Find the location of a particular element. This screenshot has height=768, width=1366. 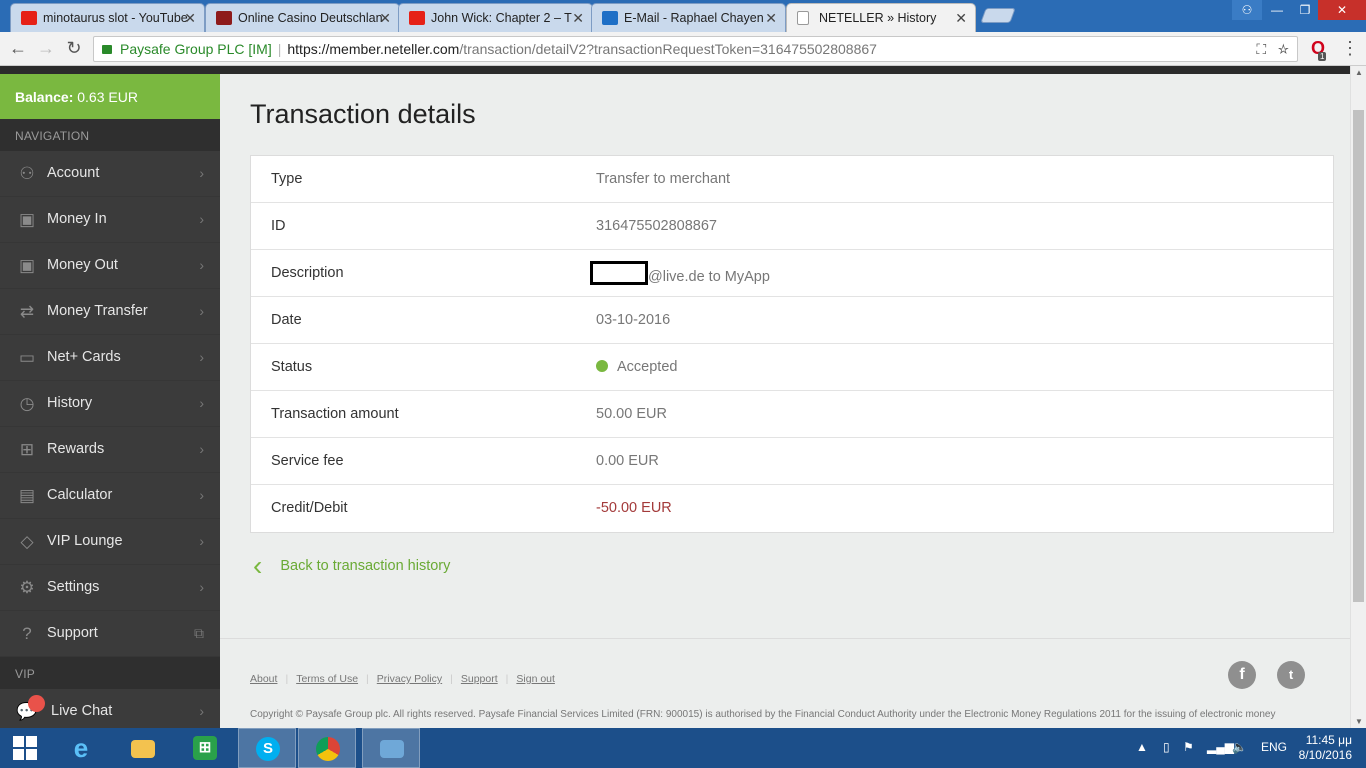

scroll-up-icon: ▲ is located at coordinates (1359, 72).